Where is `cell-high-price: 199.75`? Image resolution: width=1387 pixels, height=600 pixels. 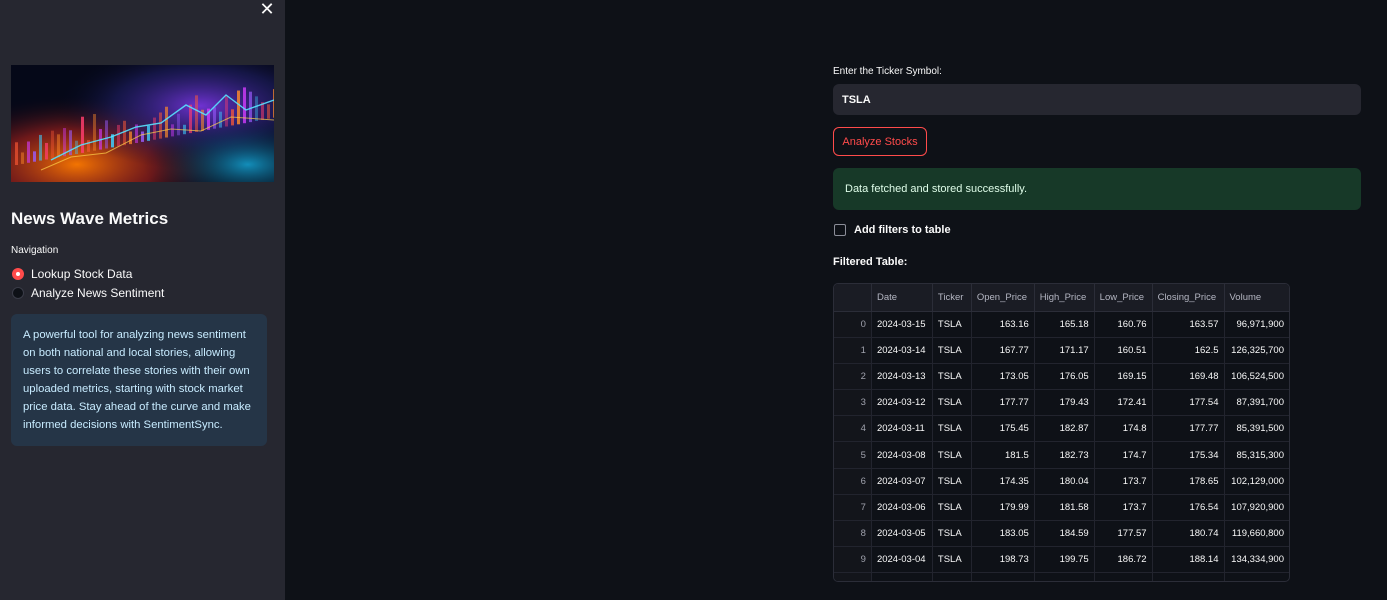 cell-high-price: 199.75 is located at coordinates (1064, 560).